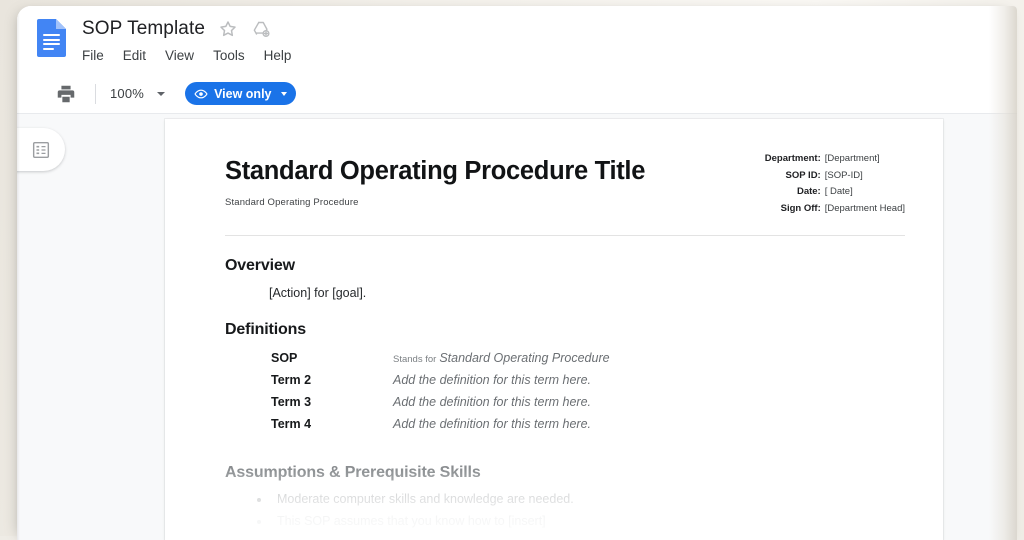 The width and height of the screenshot is (1024, 540). Describe the element at coordinates (51, 38) in the screenshot. I see `google-docs-icon` at that location.